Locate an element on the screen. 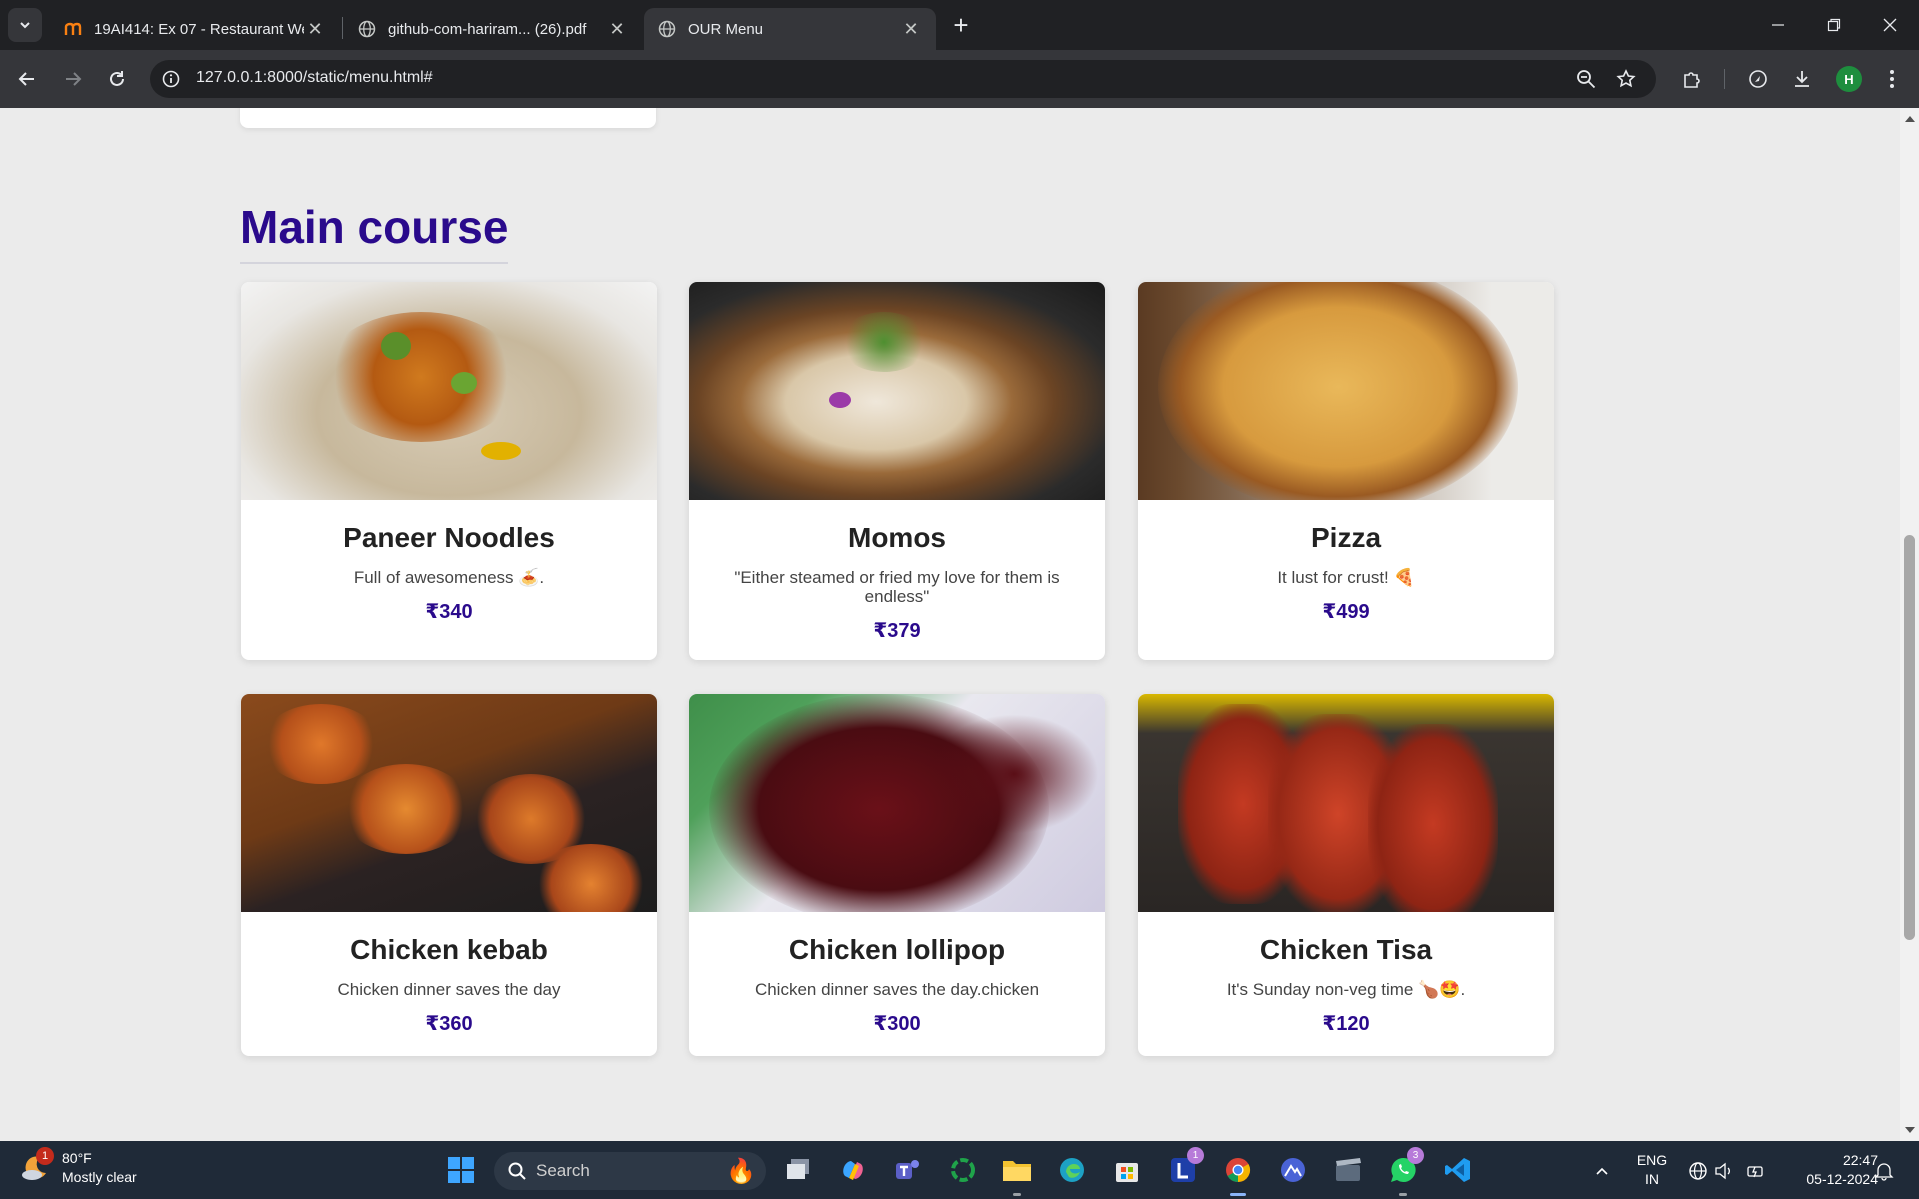  clock-date: 05-12-2024 is located at coordinates (1842, 1179).